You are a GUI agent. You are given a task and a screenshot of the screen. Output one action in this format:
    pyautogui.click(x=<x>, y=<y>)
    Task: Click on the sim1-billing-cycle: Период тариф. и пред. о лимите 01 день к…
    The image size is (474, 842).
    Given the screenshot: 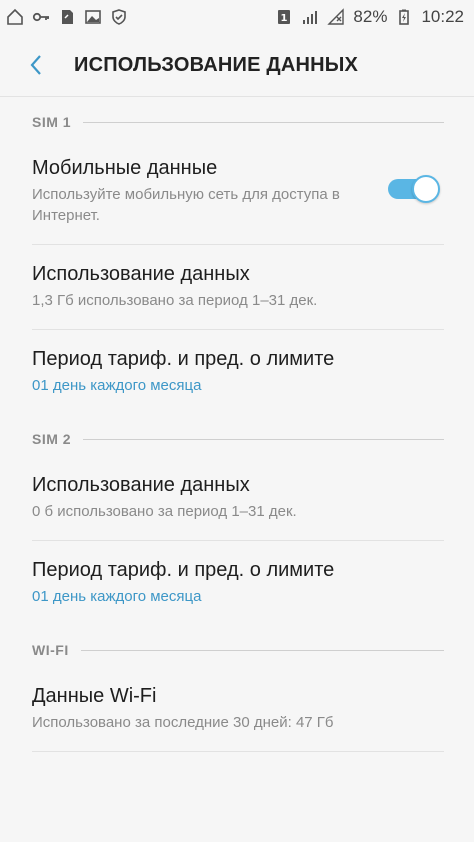 What is the action you would take?
    pyautogui.click(x=237, y=372)
    